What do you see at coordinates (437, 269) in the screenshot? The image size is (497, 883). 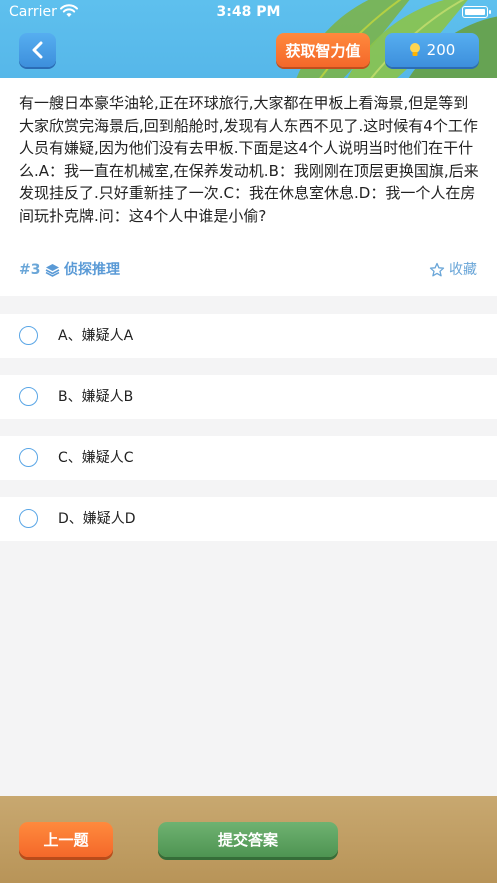 I see `star-outline-icon` at bounding box center [437, 269].